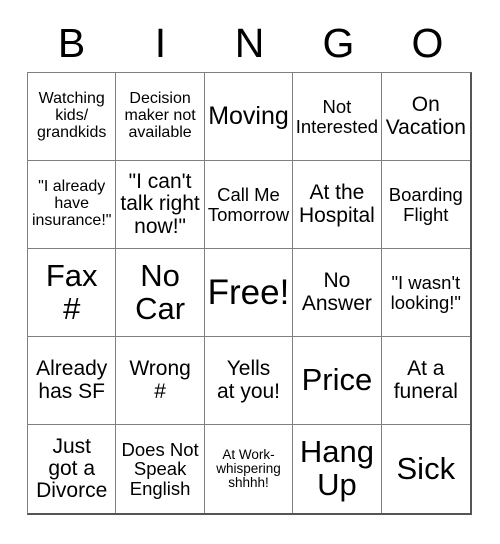  I want to click on bingo-cell: "I wasn't looking!", so click(425, 293).